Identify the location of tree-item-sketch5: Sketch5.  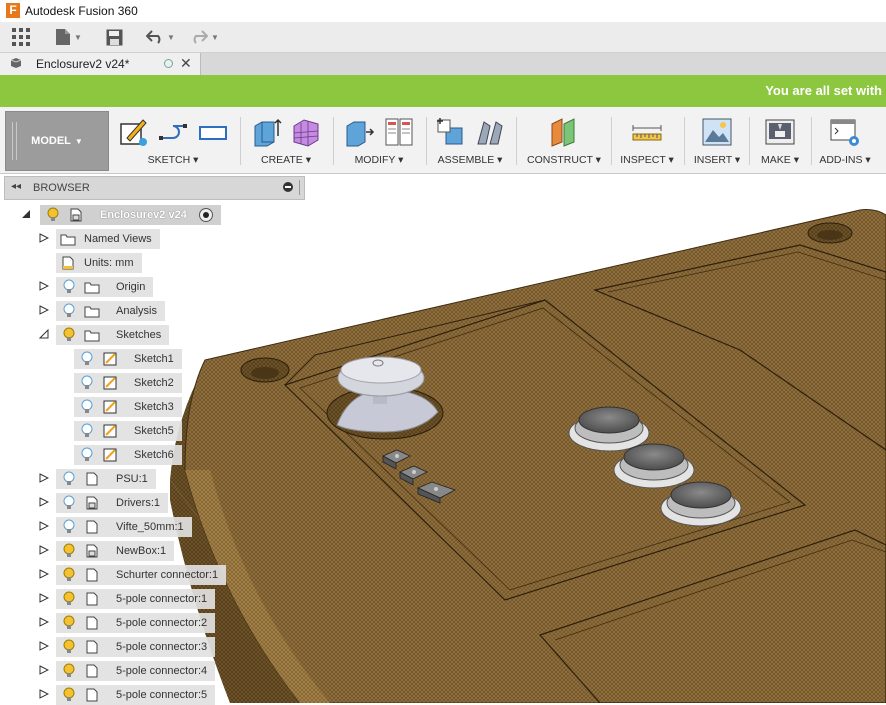
(128, 431).